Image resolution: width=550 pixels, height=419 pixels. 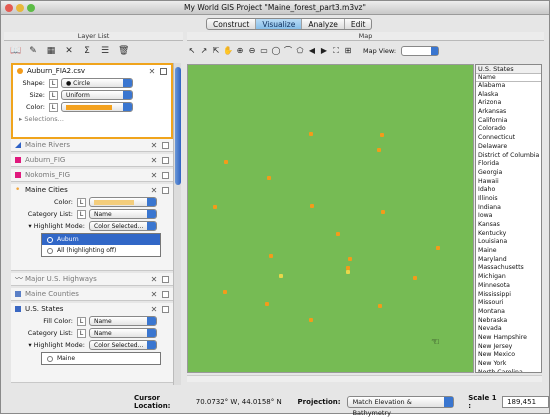 What do you see at coordinates (323, 24) in the screenshot?
I see `tab-analyze: Analyze` at bounding box center [323, 24].